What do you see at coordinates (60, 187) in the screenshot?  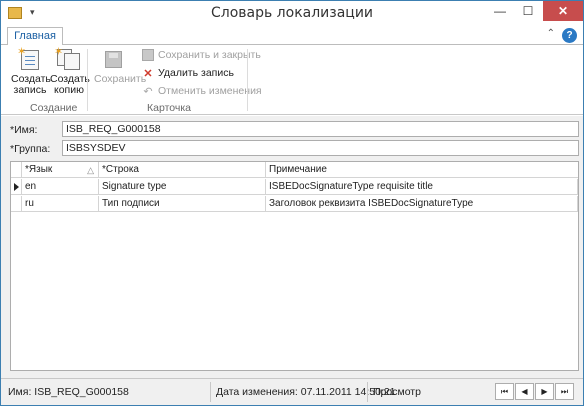 I see `cell-language: en` at bounding box center [60, 187].